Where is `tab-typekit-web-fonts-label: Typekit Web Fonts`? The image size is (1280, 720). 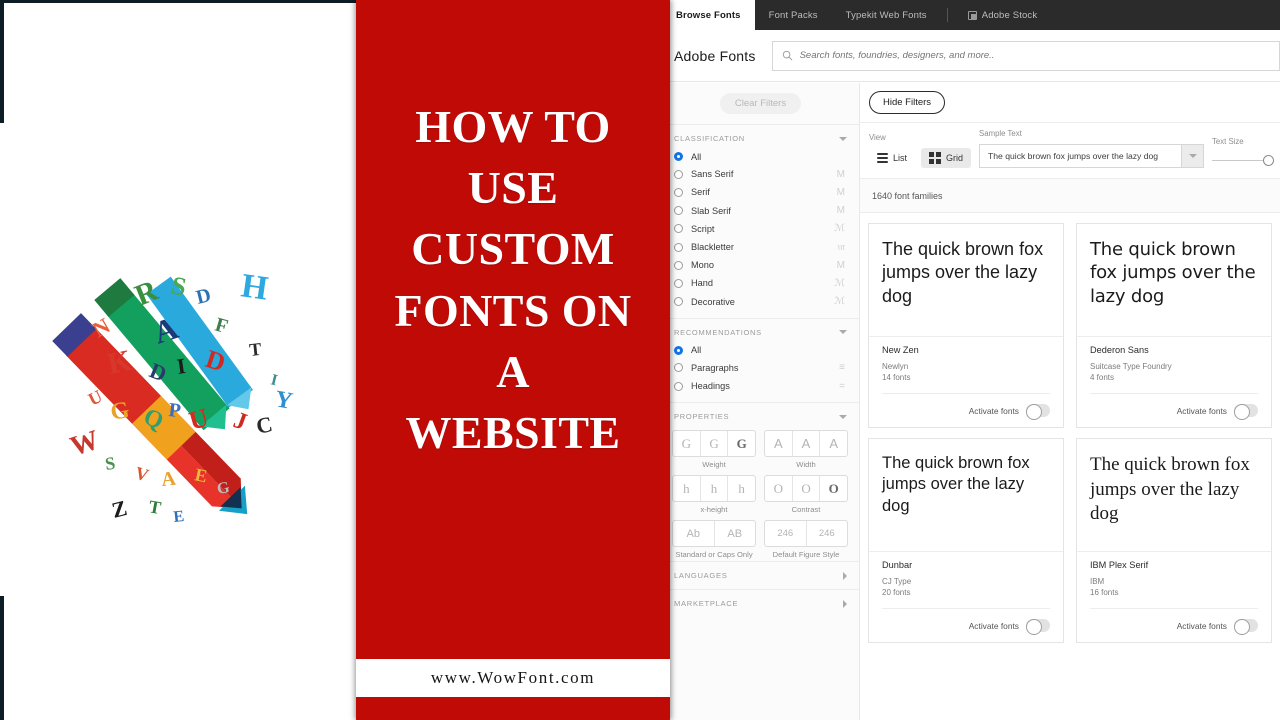 tab-typekit-web-fonts-label: Typekit Web Fonts is located at coordinates (886, 15).